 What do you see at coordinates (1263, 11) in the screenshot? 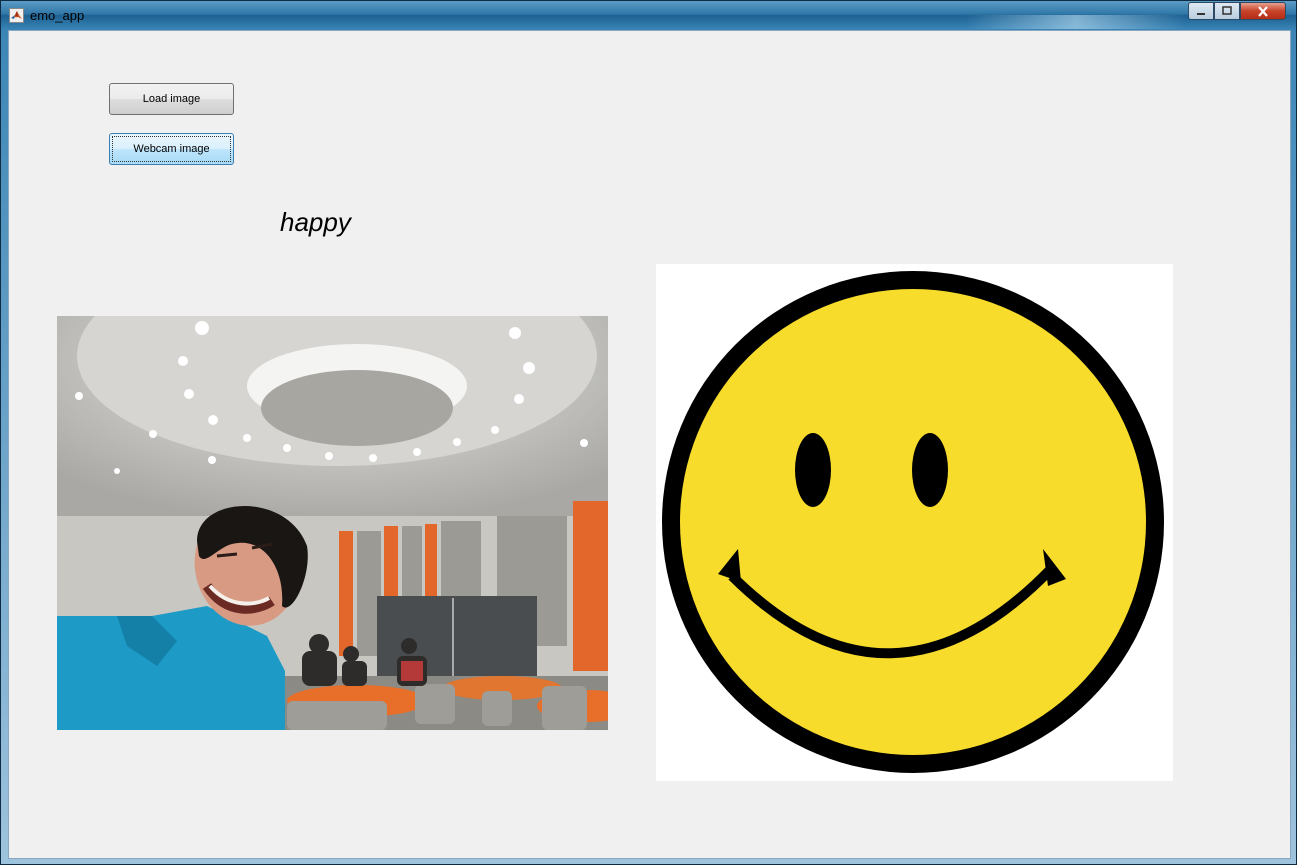
I see `close-icon` at bounding box center [1263, 11].